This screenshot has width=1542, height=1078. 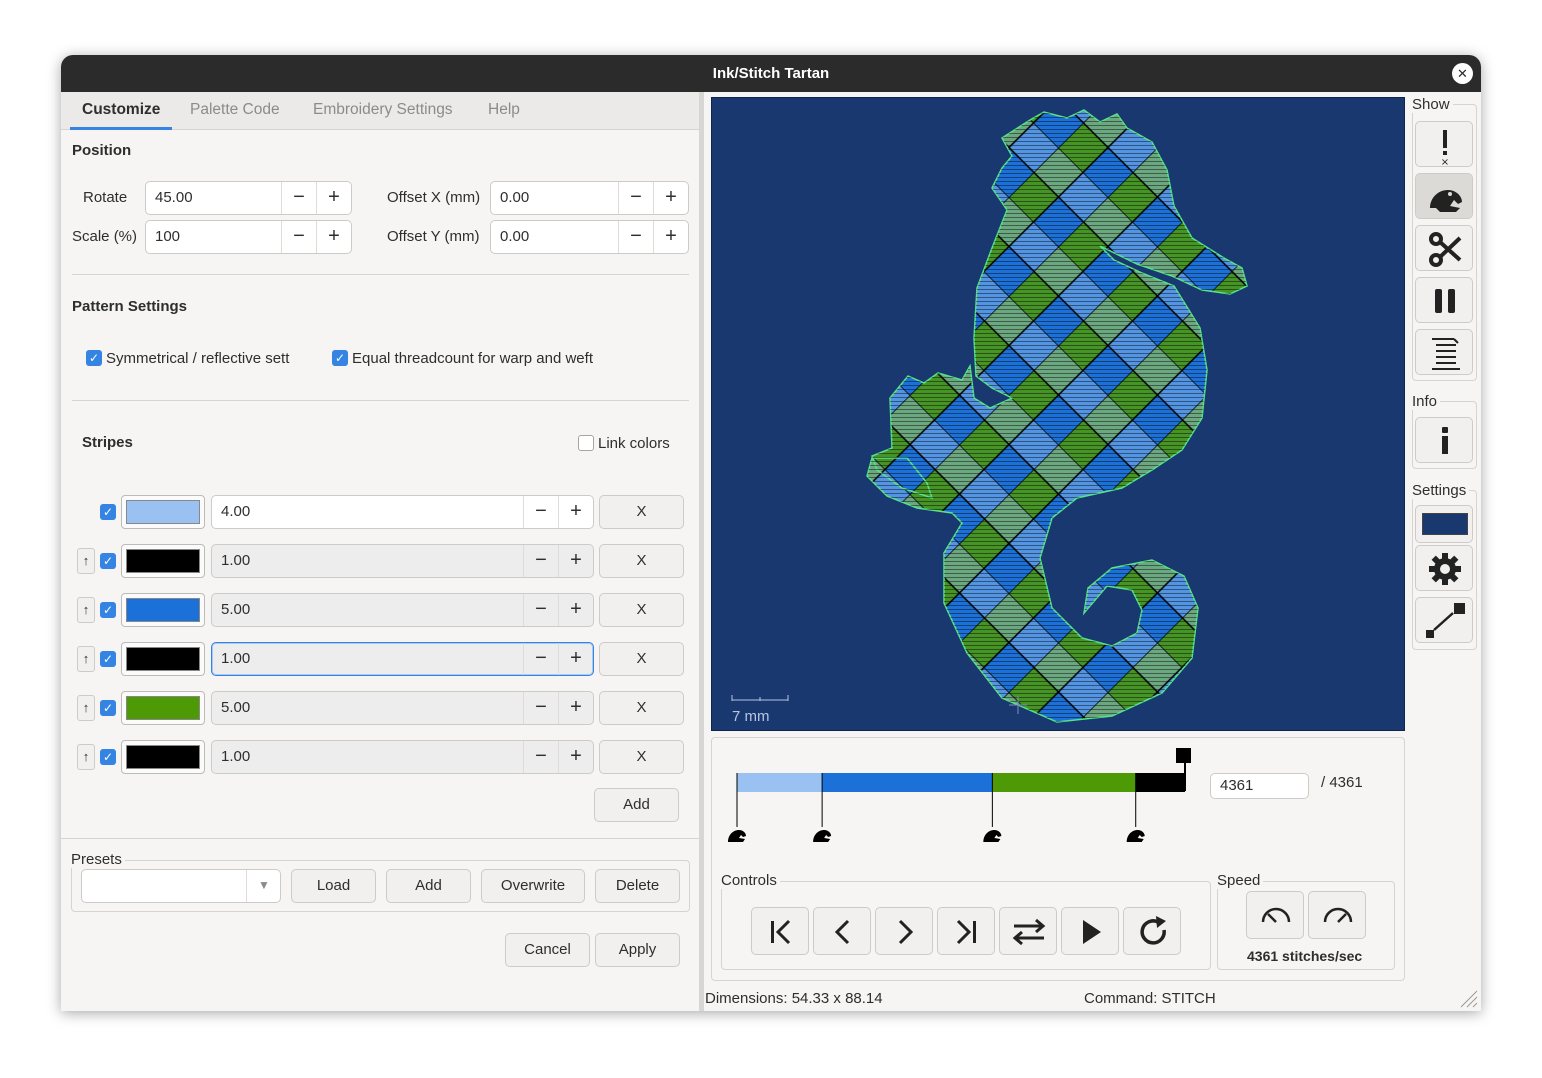 I want to click on restart-button, so click(x=1152, y=931).